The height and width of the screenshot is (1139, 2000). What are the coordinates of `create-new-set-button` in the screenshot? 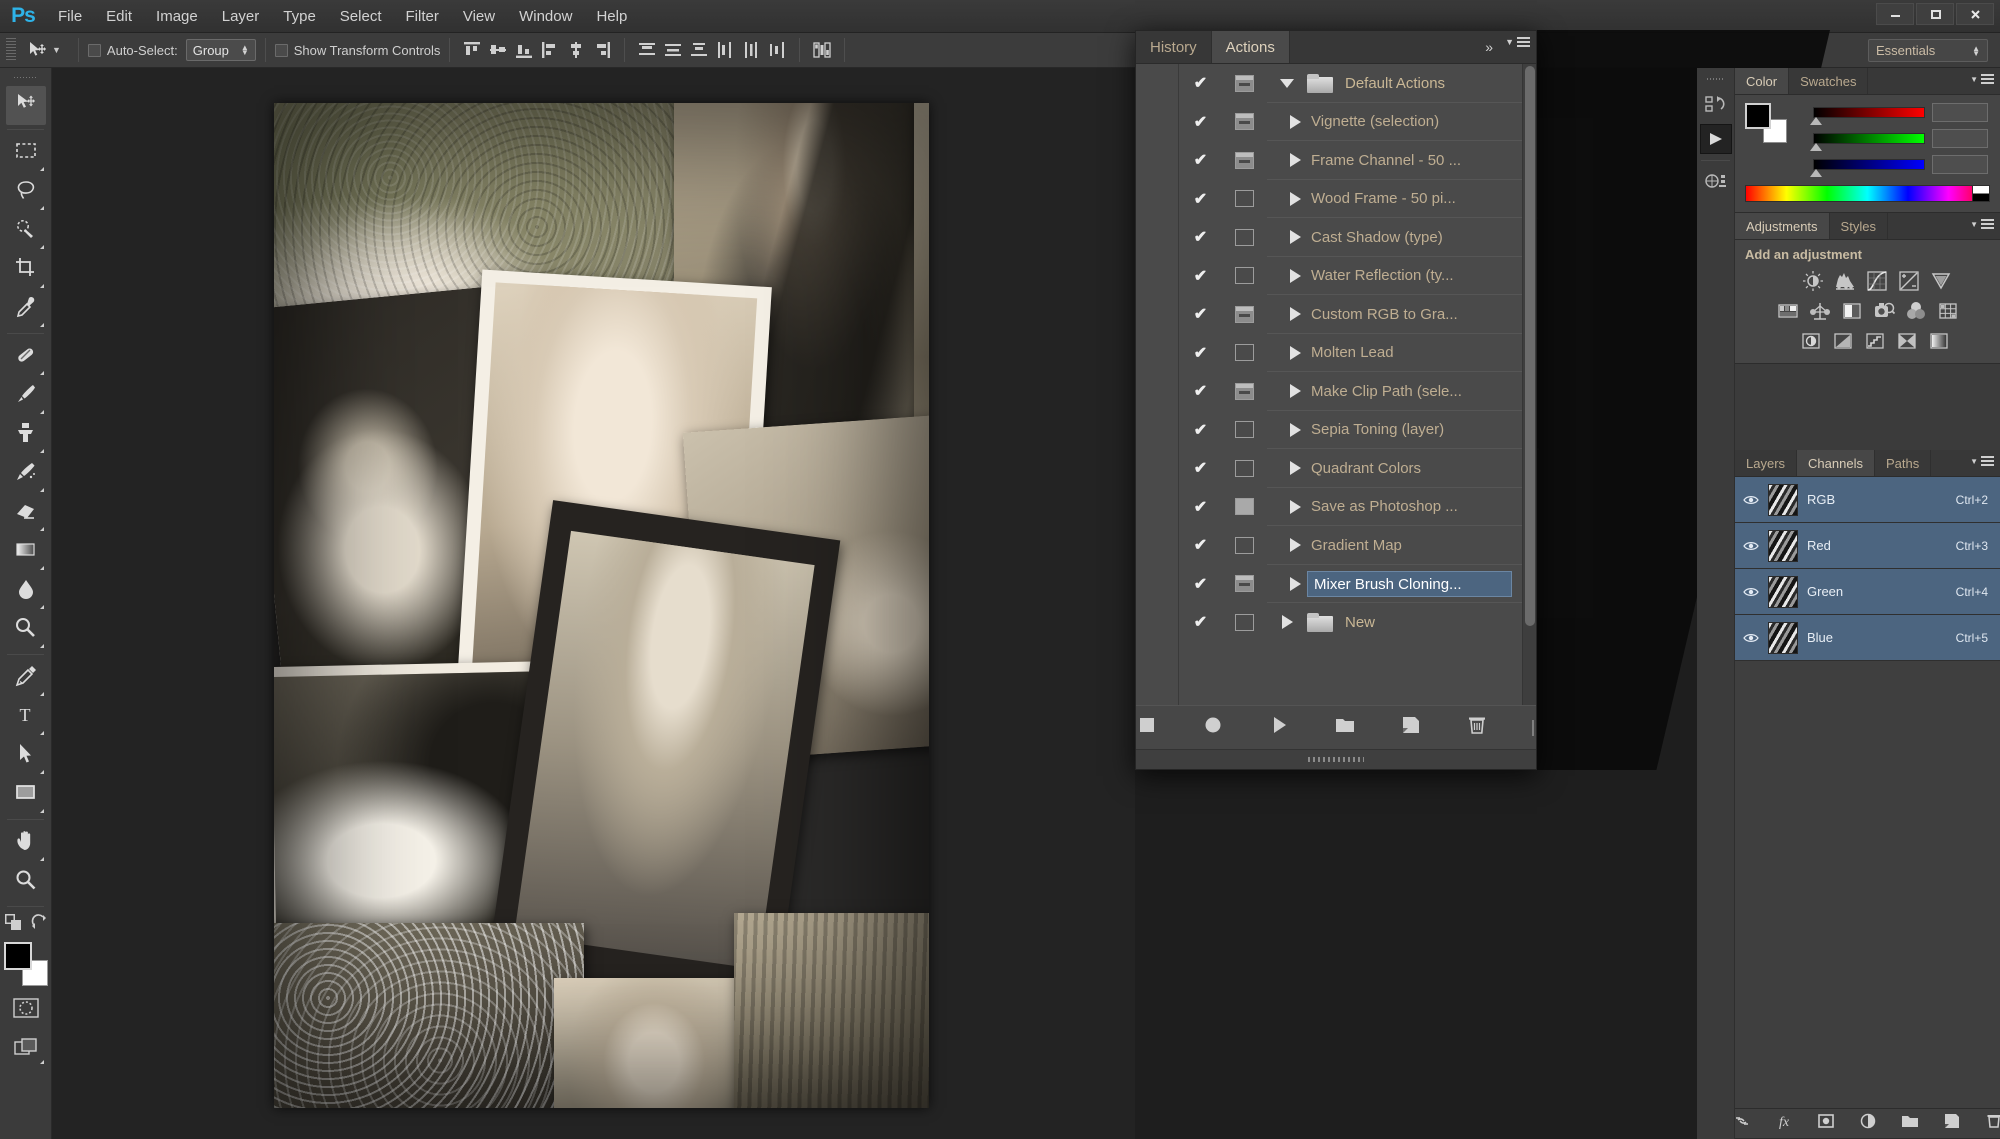 It's located at (1345, 728).